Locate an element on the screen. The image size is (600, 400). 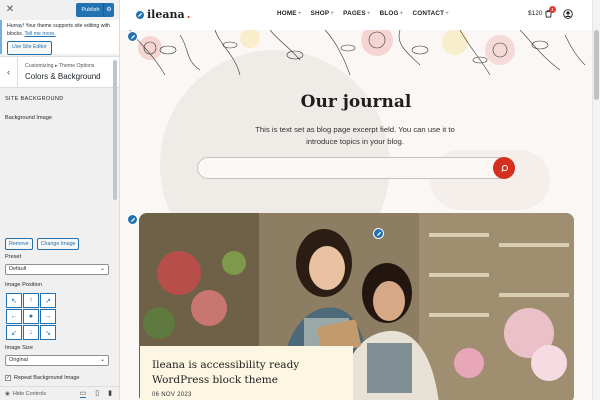
hide-controls-button: ◉ Hide Controls is located at coordinates (25, 394).